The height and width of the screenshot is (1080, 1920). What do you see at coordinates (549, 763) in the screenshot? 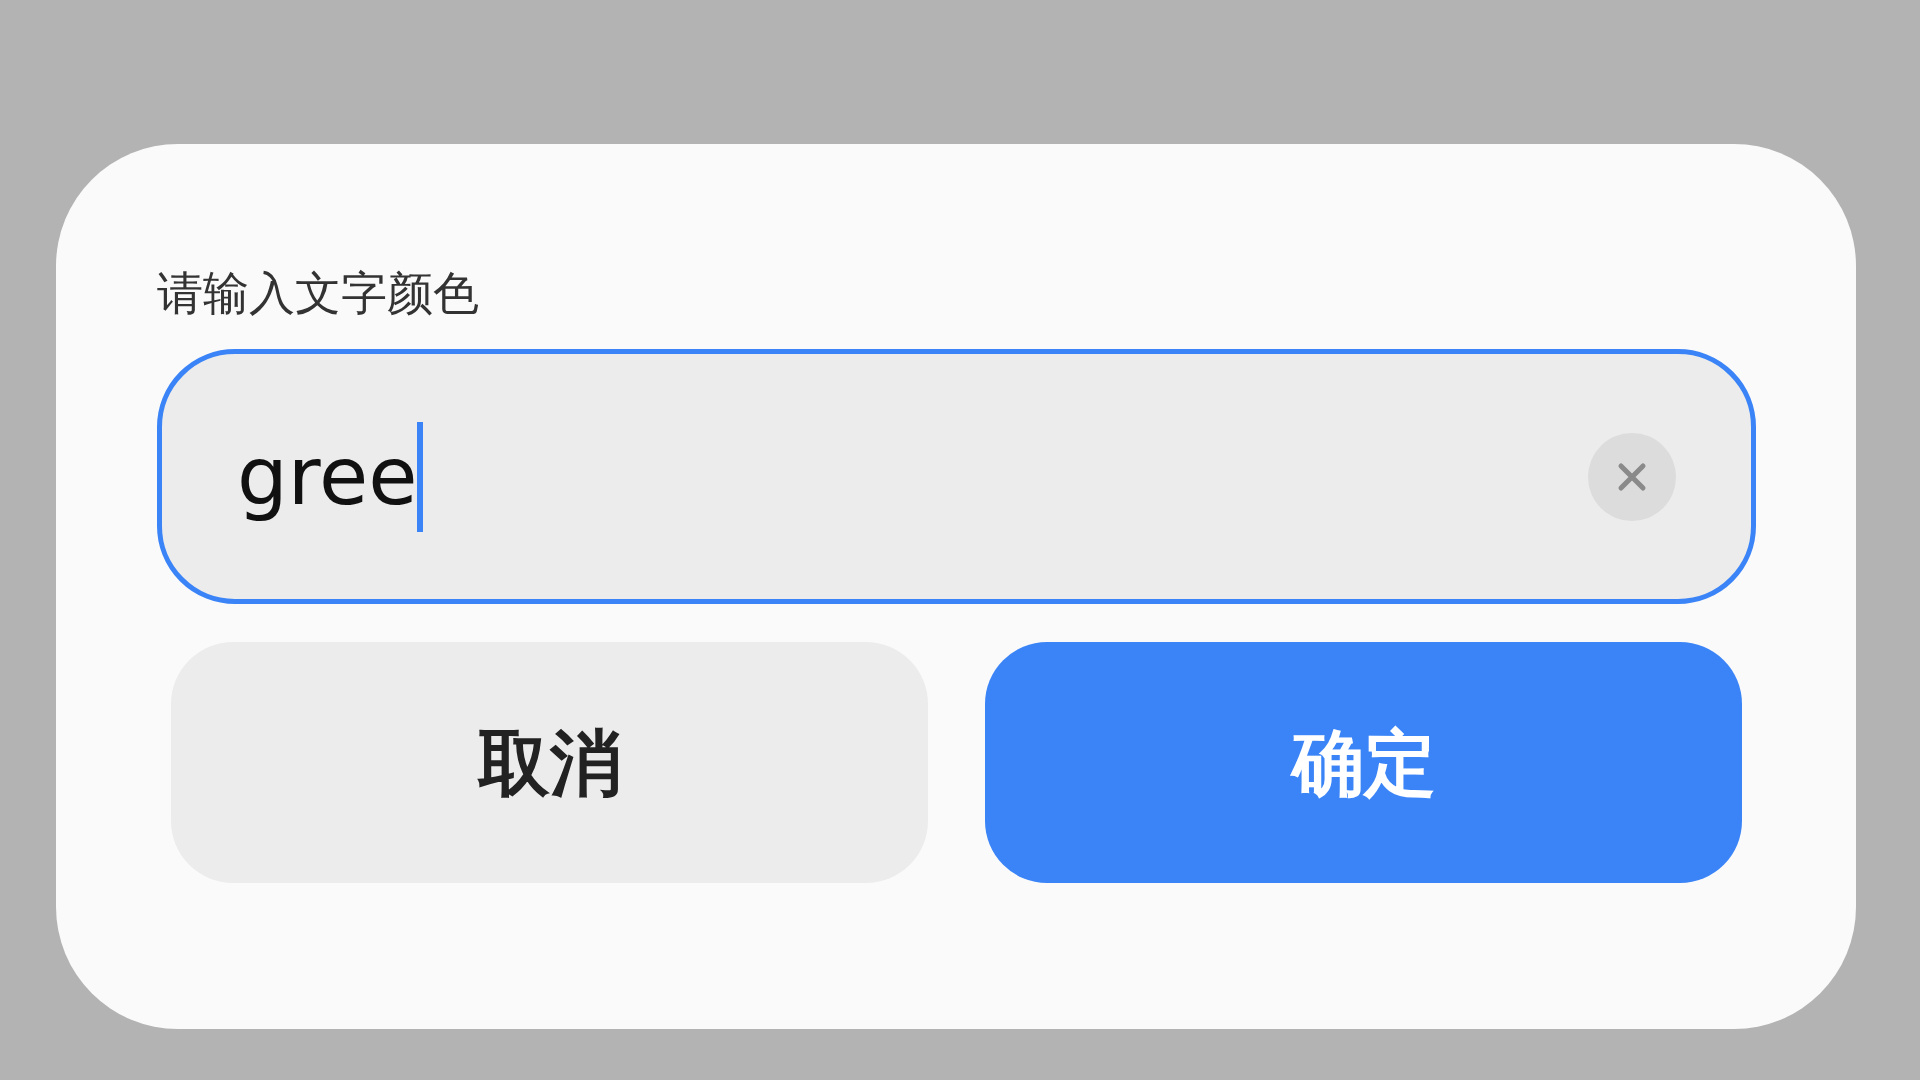
I see `cancel-button: 取消` at bounding box center [549, 763].